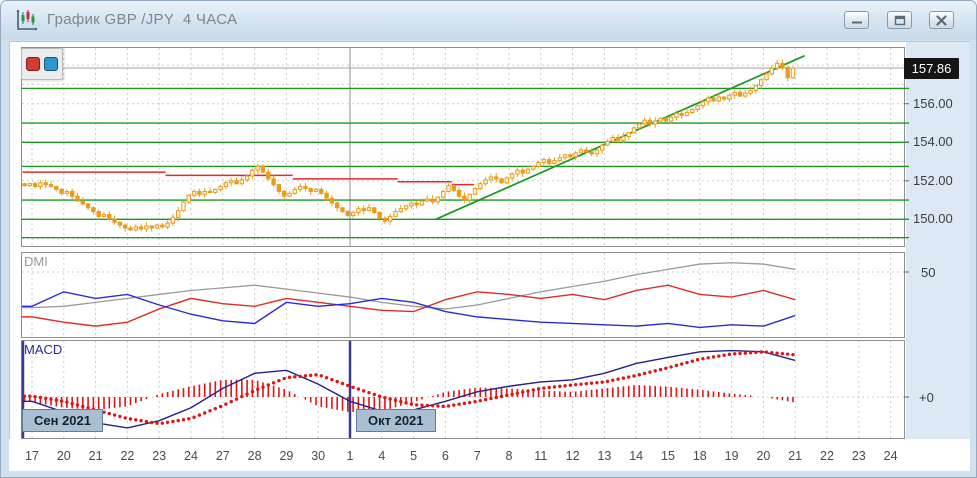 Image resolution: width=977 pixels, height=478 pixels. I want to click on price-axis-label: 154.00, so click(933, 142).